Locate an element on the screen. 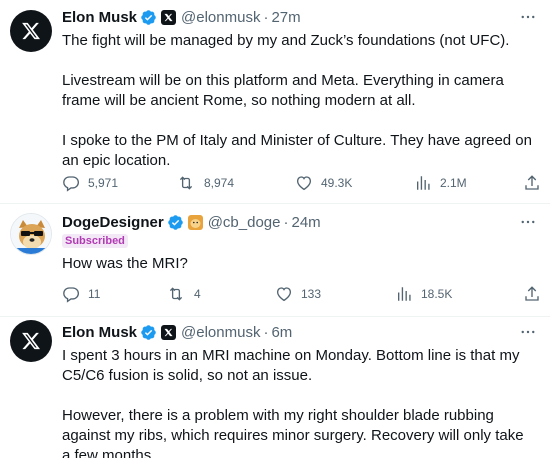 This screenshot has width=550, height=458. tweet-header: Elon Musk @elonmusk · 27m is located at coordinates (286, 17).